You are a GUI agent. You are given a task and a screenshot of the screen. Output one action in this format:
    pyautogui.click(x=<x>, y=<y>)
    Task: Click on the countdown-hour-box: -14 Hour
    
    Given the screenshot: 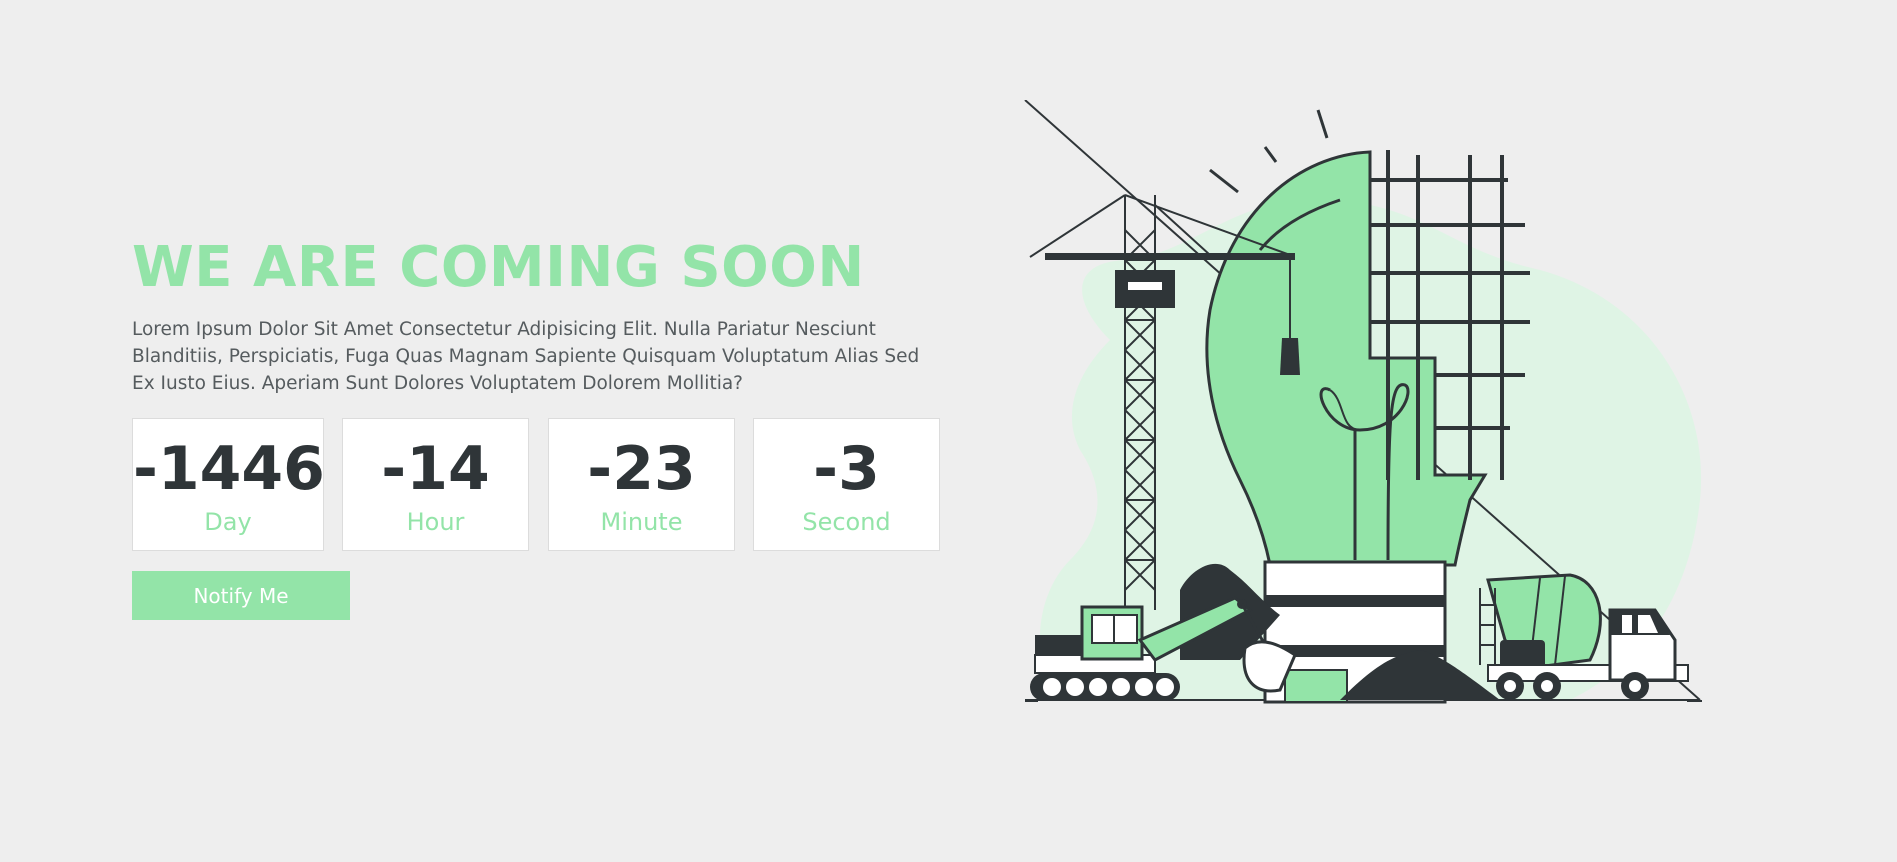 What is the action you would take?
    pyautogui.click(x=435, y=484)
    